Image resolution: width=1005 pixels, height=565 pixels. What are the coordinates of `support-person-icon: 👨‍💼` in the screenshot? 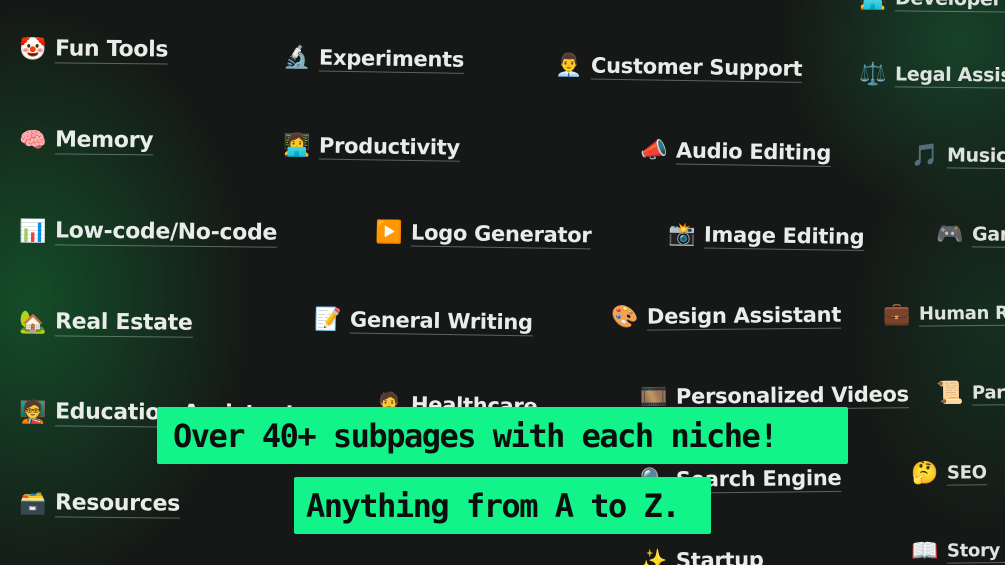 It's located at (569, 65).